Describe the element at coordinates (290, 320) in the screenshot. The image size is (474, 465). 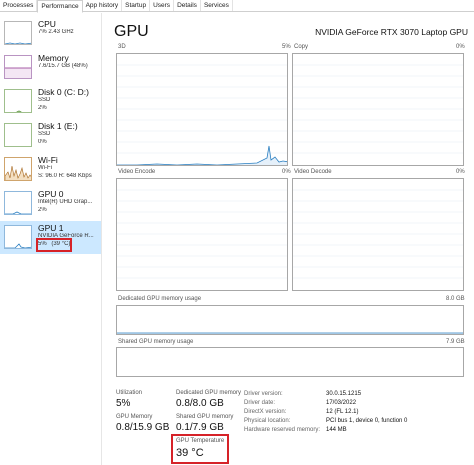
I see `graph-dedicated-memory` at that location.